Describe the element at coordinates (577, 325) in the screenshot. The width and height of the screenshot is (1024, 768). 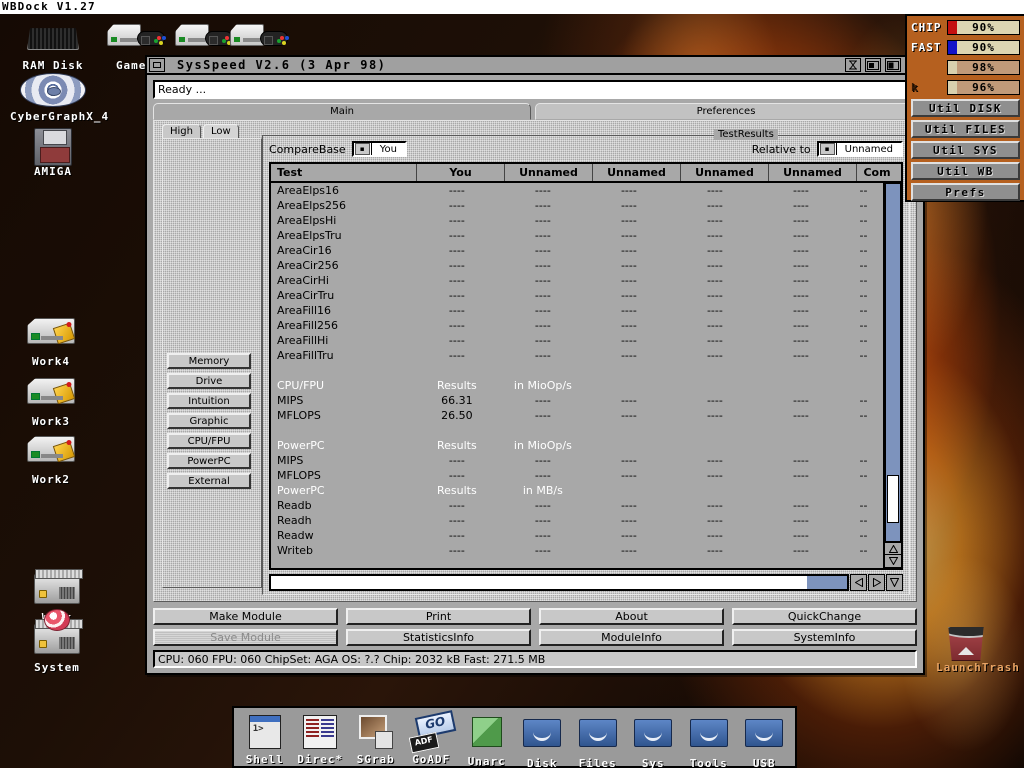
I see `table-row: AreaFill256 ---- ---- ---- ---- ---- --` at that location.